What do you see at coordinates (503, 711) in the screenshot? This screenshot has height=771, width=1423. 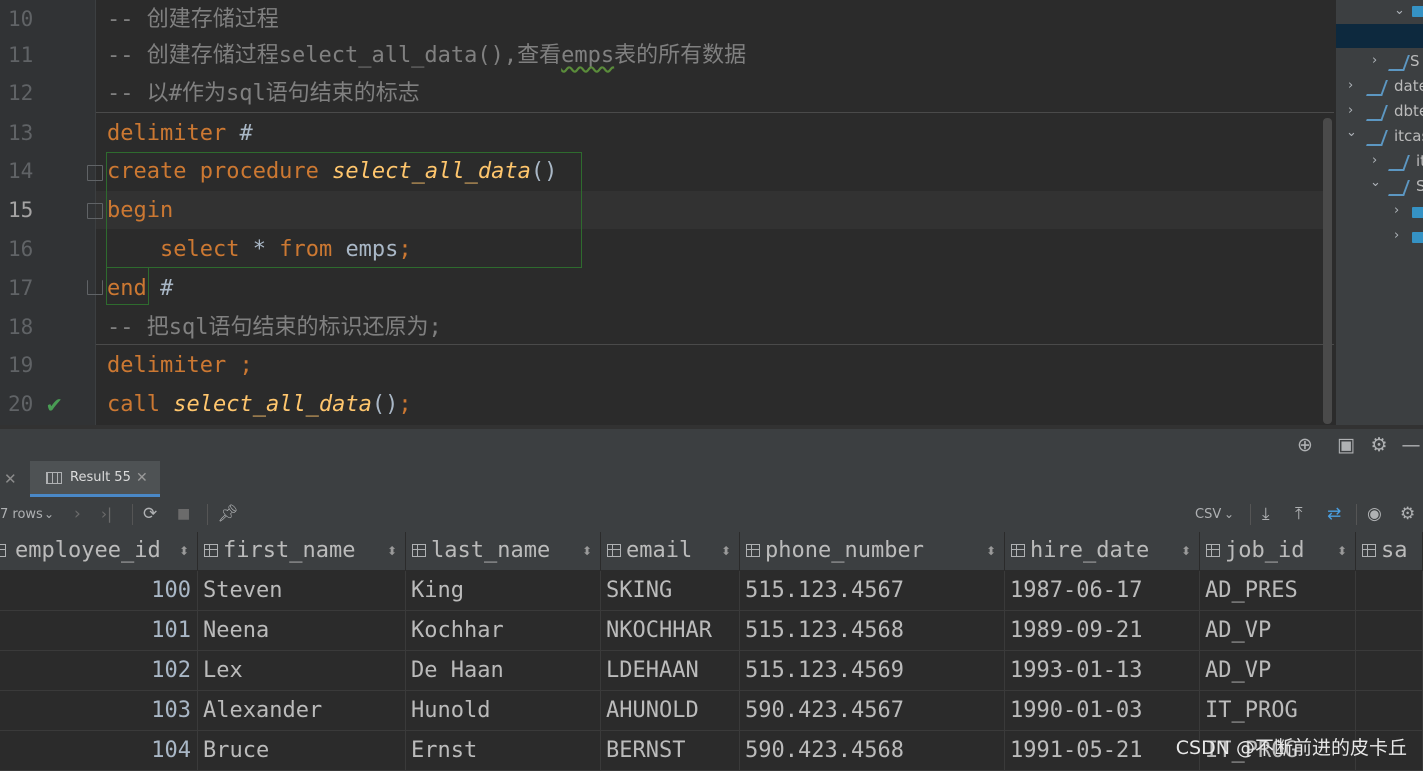 I see `table-cell-last-name: Hunold` at bounding box center [503, 711].